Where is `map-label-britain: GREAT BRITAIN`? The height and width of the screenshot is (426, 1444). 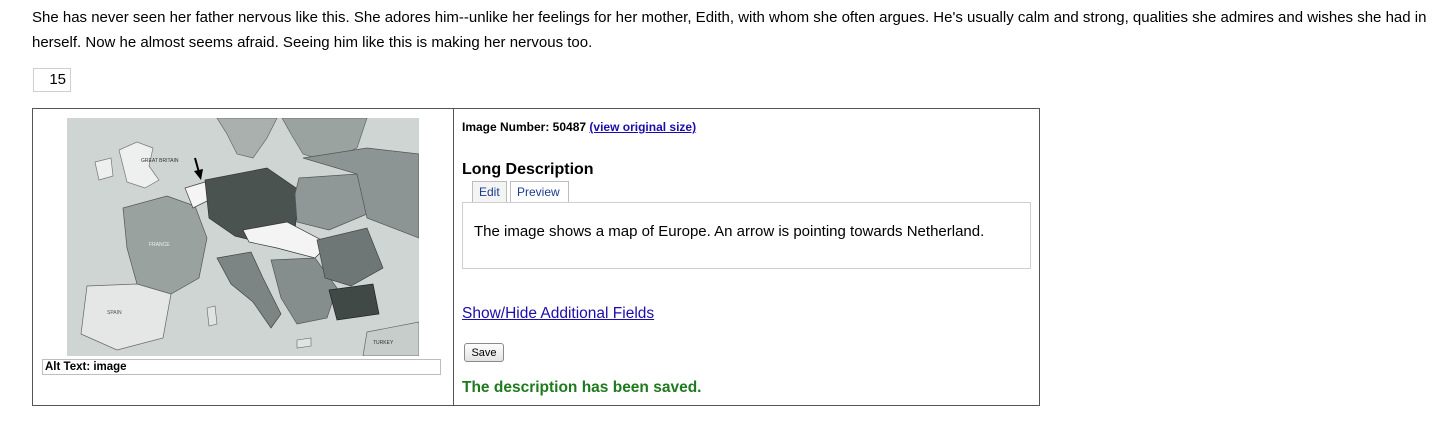 map-label-britain: GREAT BRITAIN is located at coordinates (160, 161).